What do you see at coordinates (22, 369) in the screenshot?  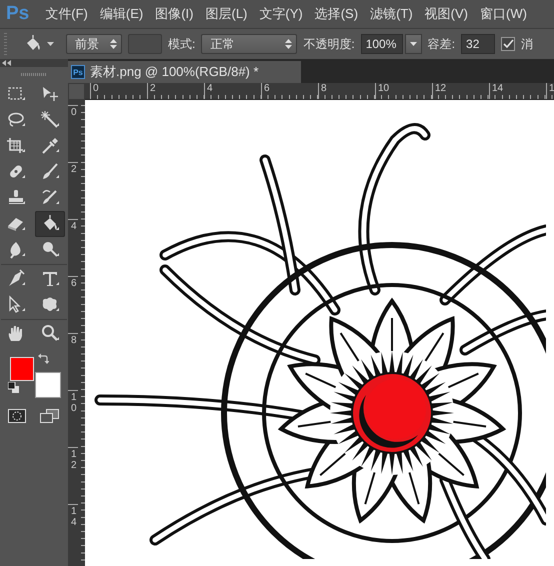 I see `foreground-color-swatch` at bounding box center [22, 369].